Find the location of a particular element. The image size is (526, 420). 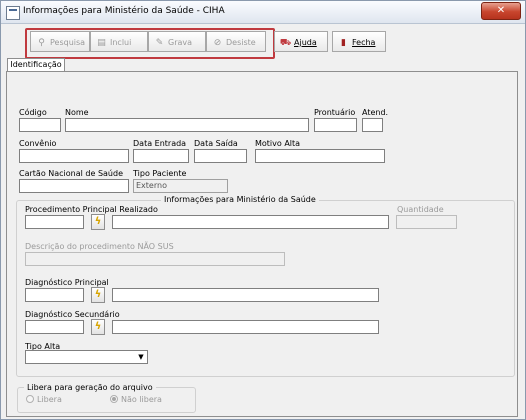

tipo-alta-select: ▼ is located at coordinates (86, 357).